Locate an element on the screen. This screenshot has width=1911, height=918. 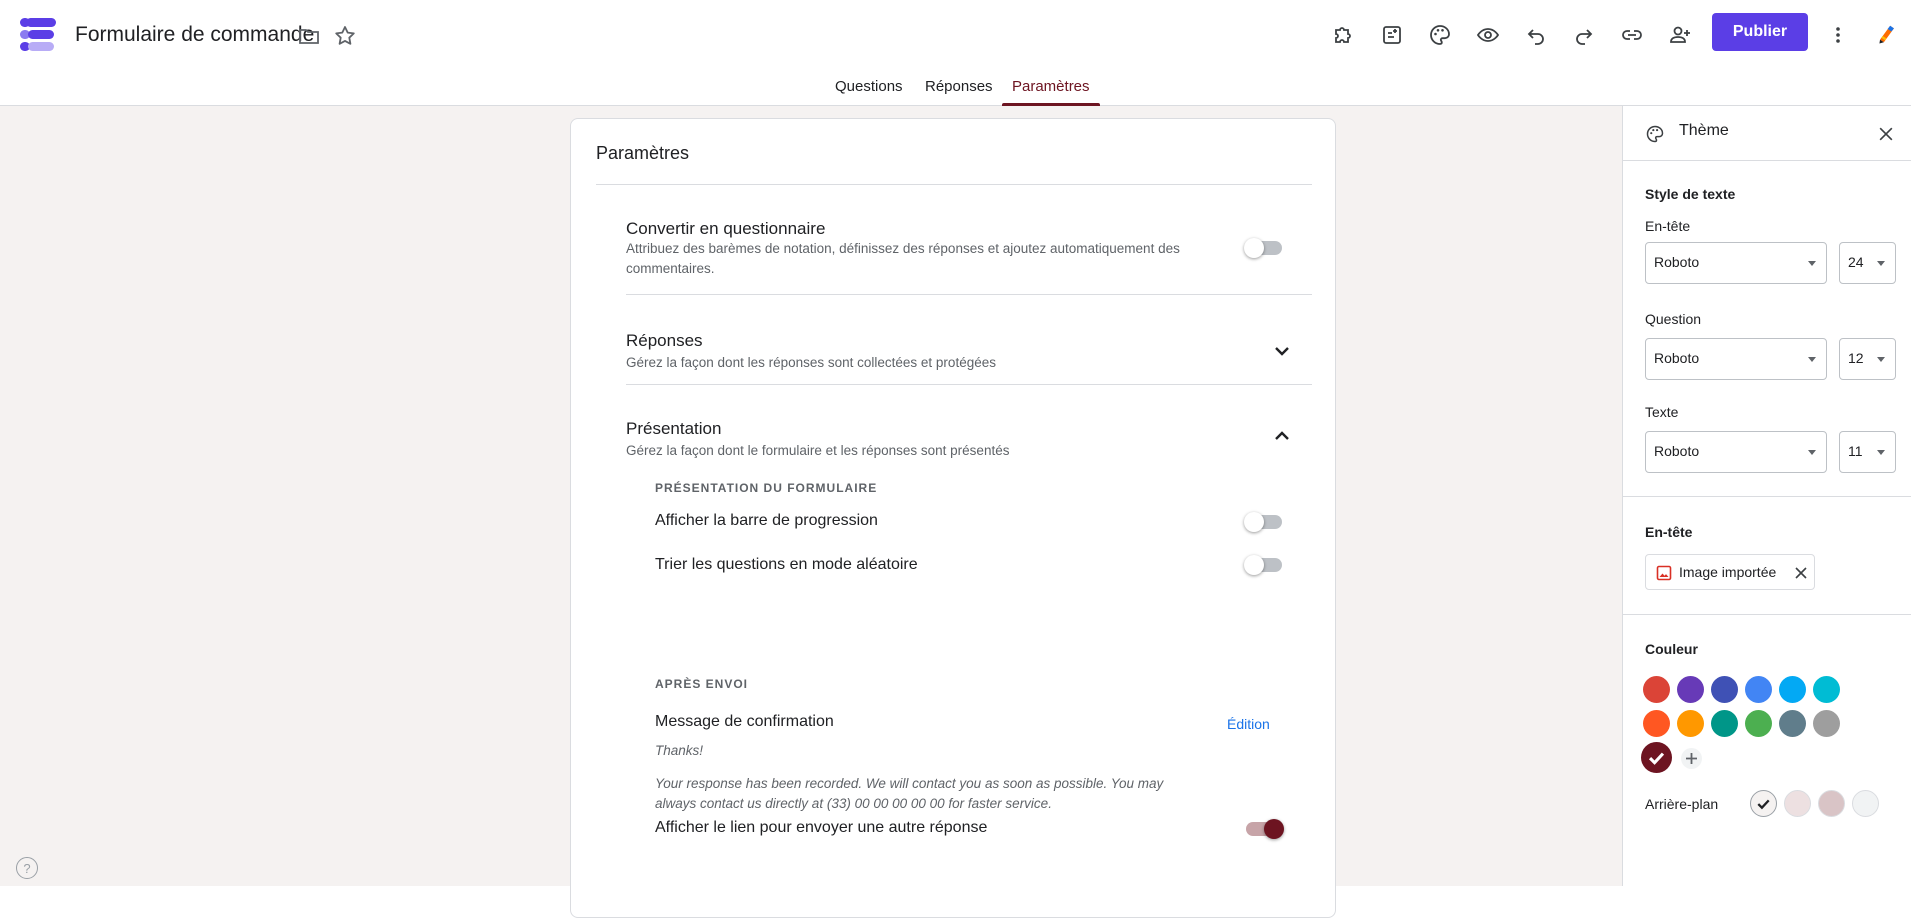
help-icon: ? is located at coordinates (27, 868).